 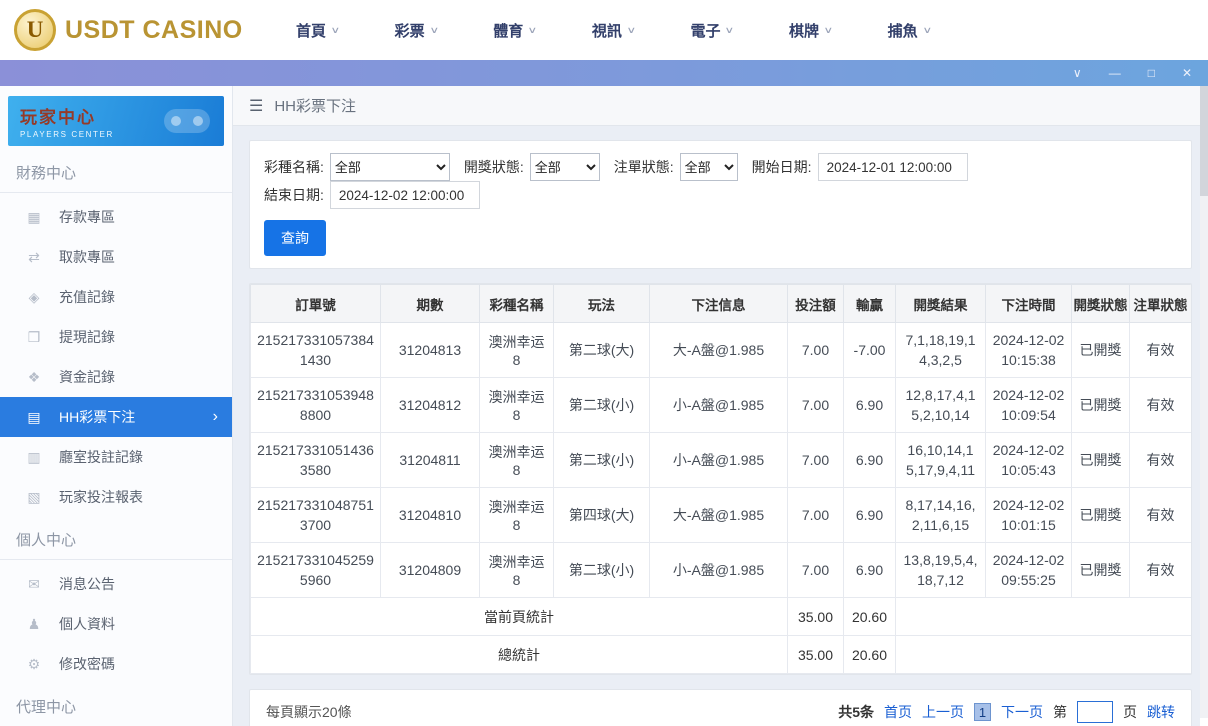 I want to click on brand-logo: U USDT CASINO, so click(x=132, y=30).